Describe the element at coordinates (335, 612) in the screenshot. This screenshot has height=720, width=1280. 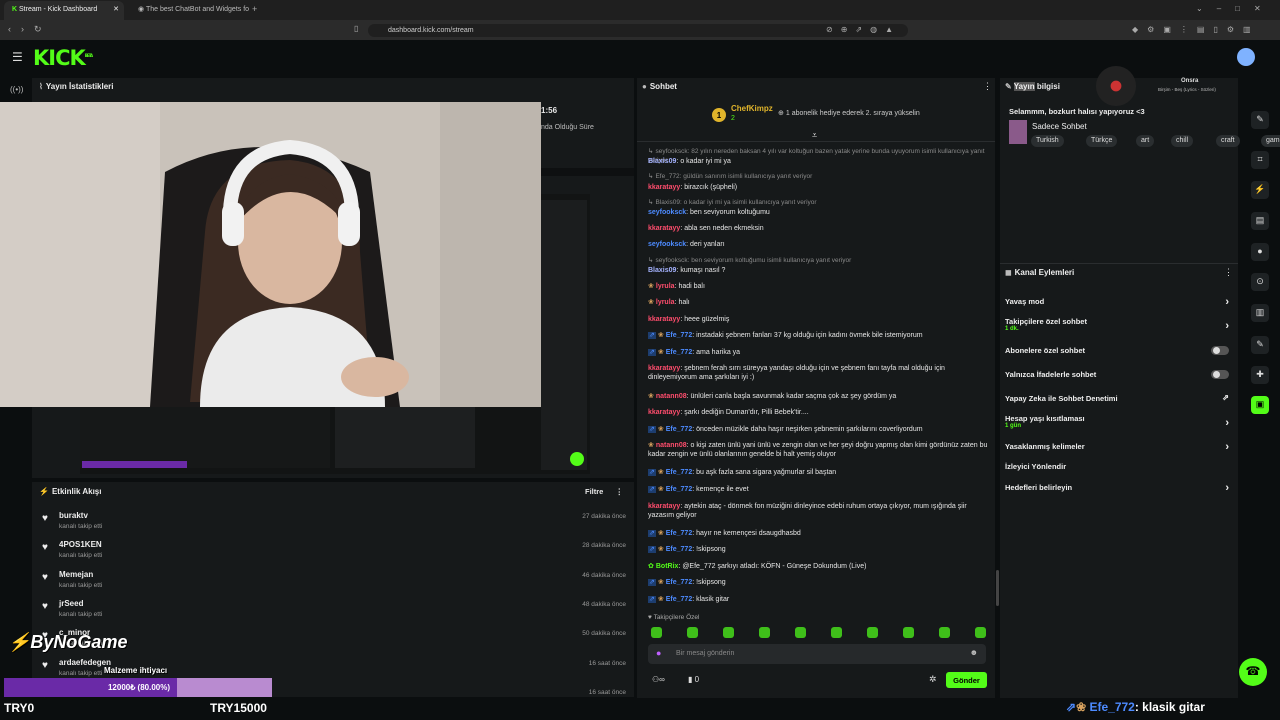
I see `activity-item: ♥ jrSeed kanalı takip etti 48 dakika önce` at that location.